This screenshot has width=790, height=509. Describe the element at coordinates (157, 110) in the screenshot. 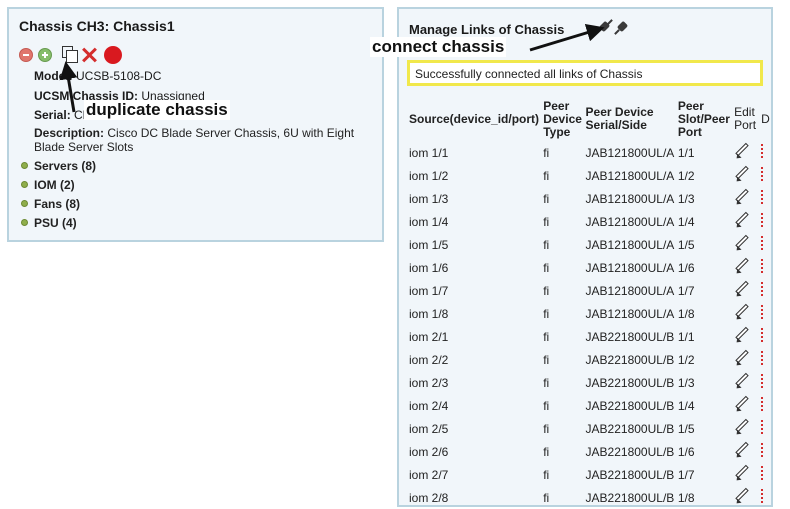

I see `annotation-duplicate: duplicate chassis` at that location.